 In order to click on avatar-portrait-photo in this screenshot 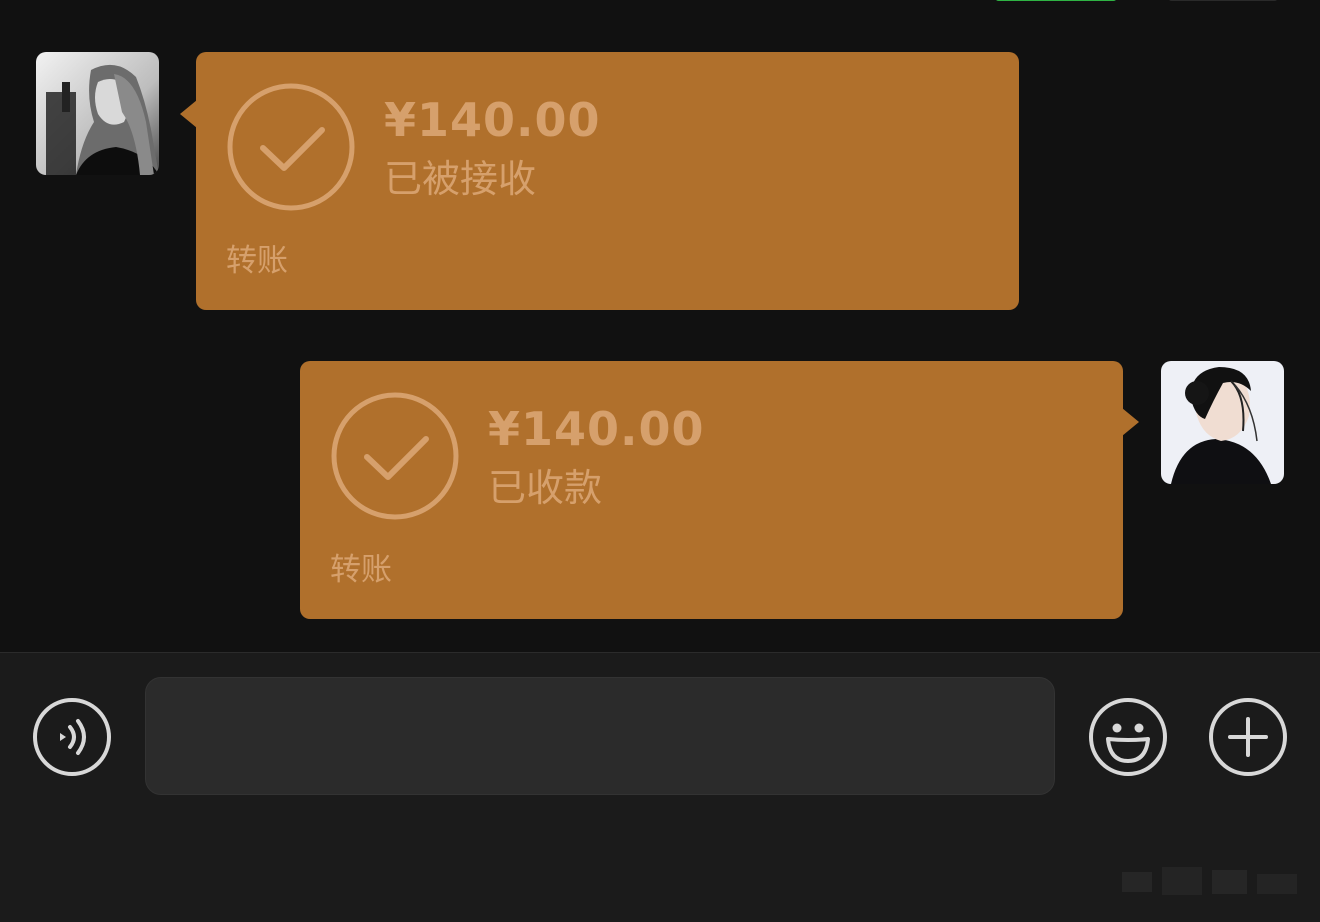, I will do `click(1222, 422)`.